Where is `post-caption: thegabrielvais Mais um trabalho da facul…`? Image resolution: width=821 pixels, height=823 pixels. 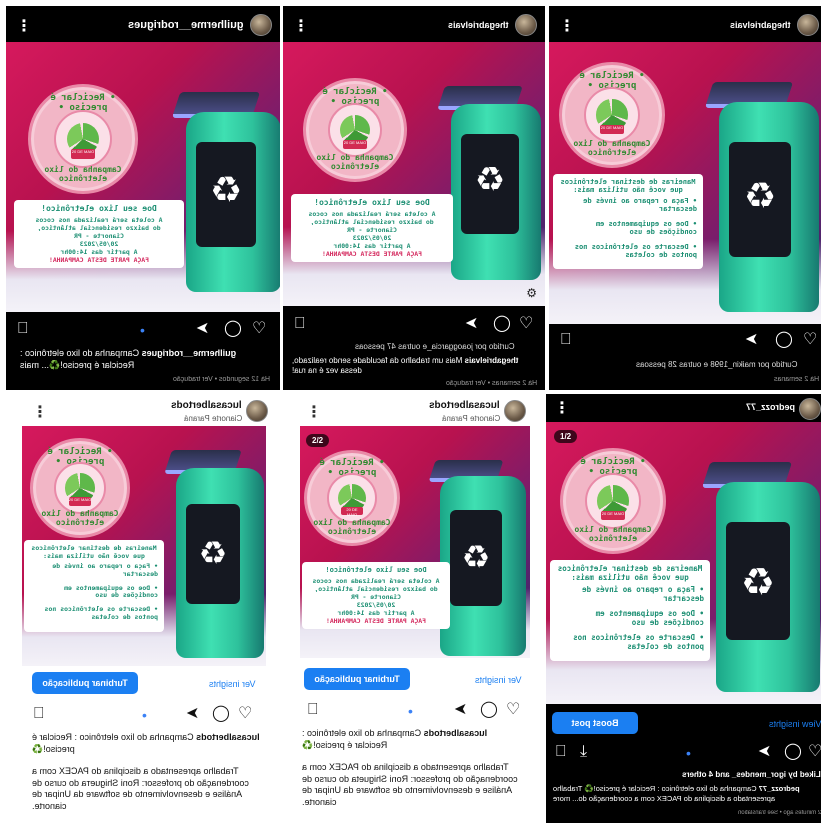 post-caption: thegabrielvais Mais um trabalho da facul… is located at coordinates (405, 366).